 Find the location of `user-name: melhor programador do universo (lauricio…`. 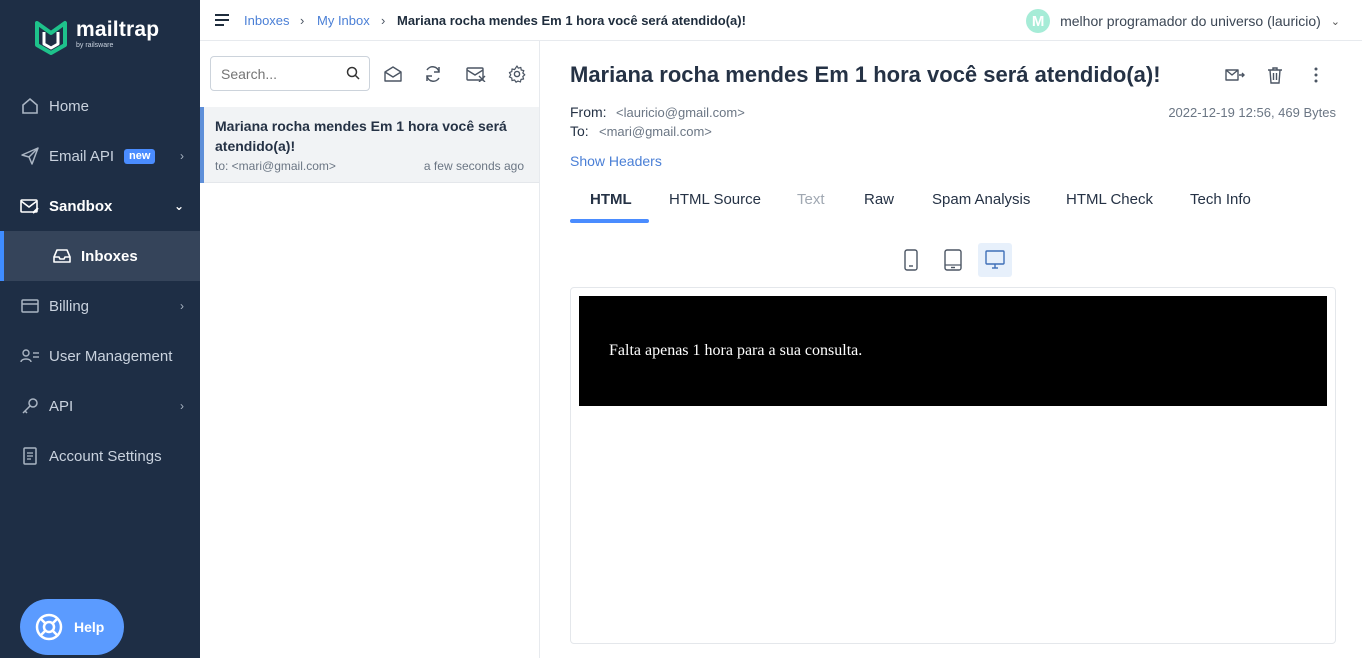

user-name: melhor programador do universo (lauricio… is located at coordinates (1190, 21).